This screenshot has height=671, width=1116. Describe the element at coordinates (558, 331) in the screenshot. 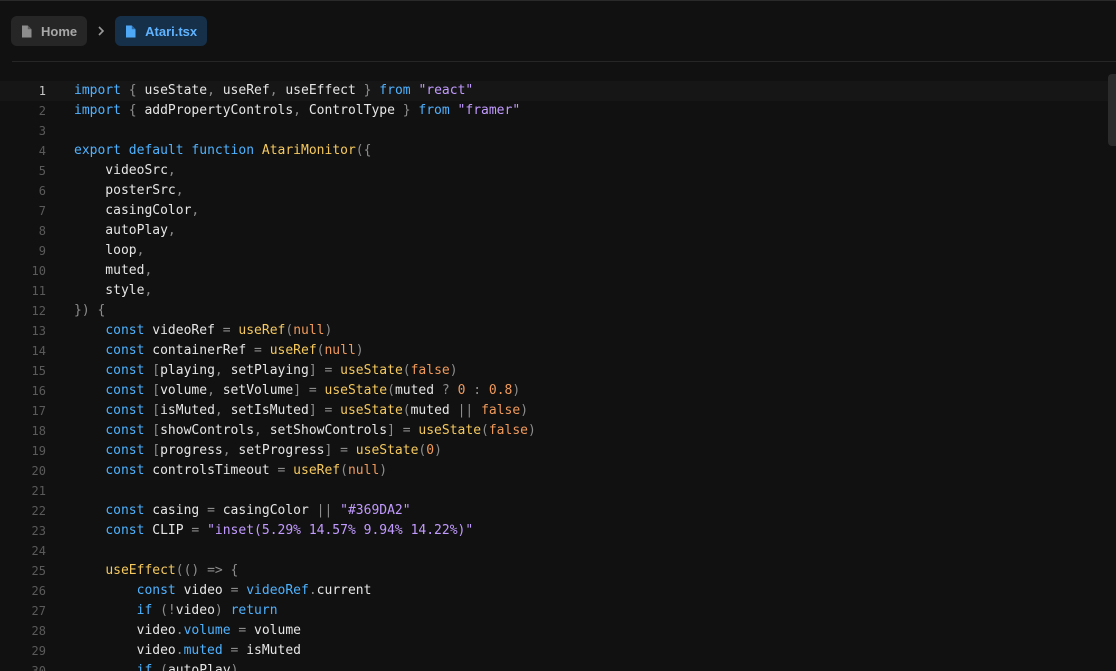

I see `code-line: 13 const videoRef = useRef(null)` at that location.